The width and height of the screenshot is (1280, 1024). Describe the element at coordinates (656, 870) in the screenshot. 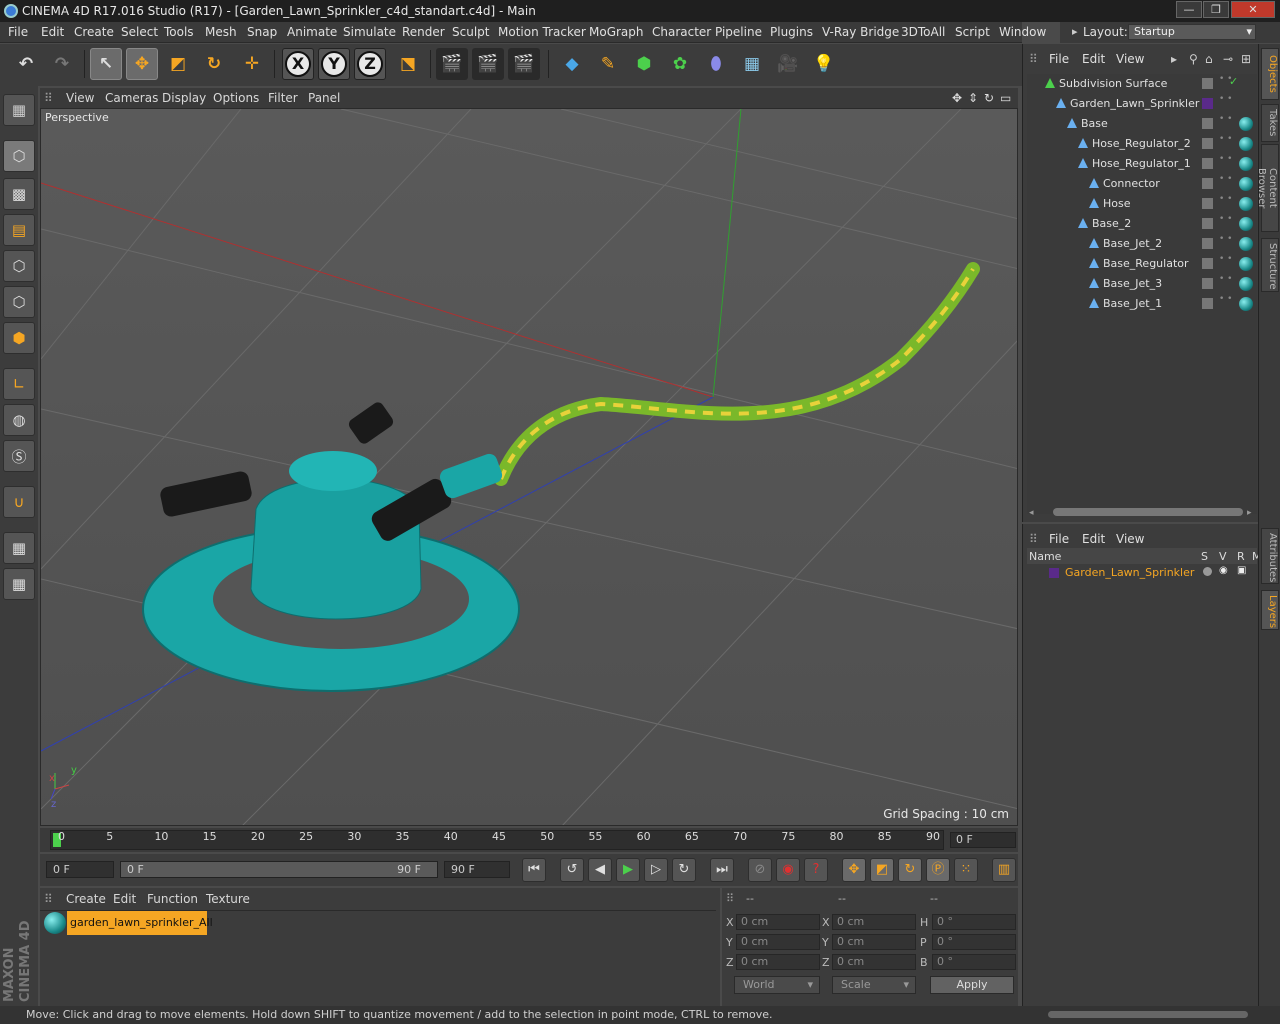

I see `next-frame-button: ▷` at that location.